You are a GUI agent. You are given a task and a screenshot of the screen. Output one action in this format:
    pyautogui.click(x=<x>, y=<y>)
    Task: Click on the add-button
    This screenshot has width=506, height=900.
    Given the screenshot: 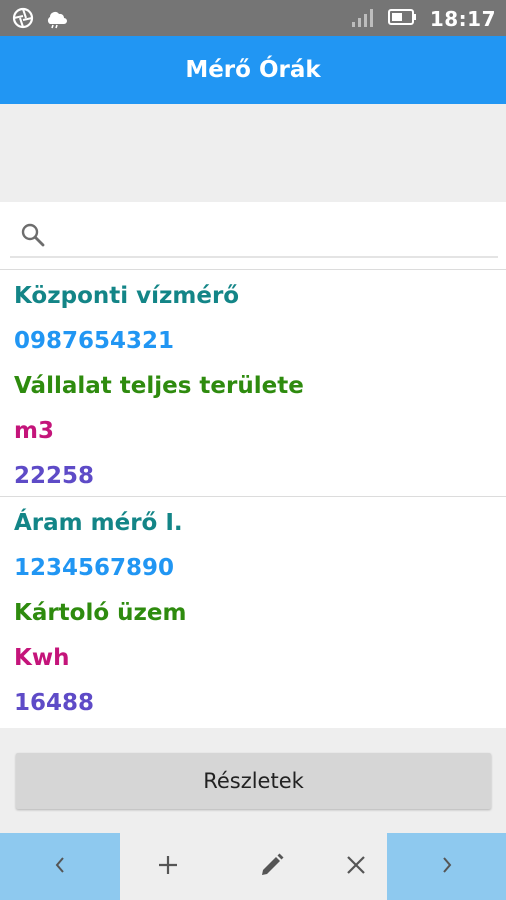 What is the action you would take?
    pyautogui.click(x=168, y=866)
    